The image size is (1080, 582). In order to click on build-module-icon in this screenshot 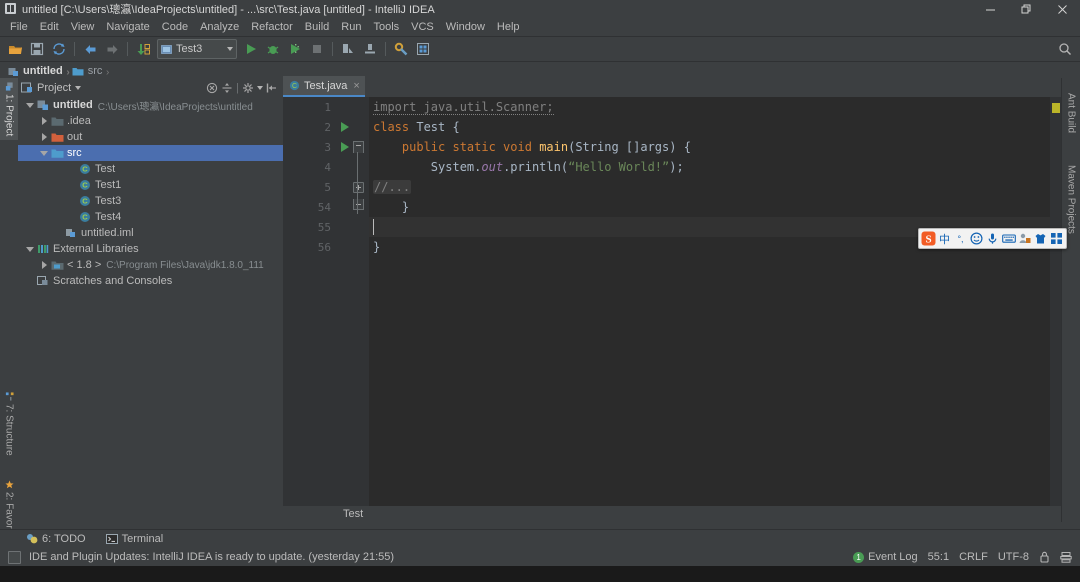, I will do `click(370, 49)`.